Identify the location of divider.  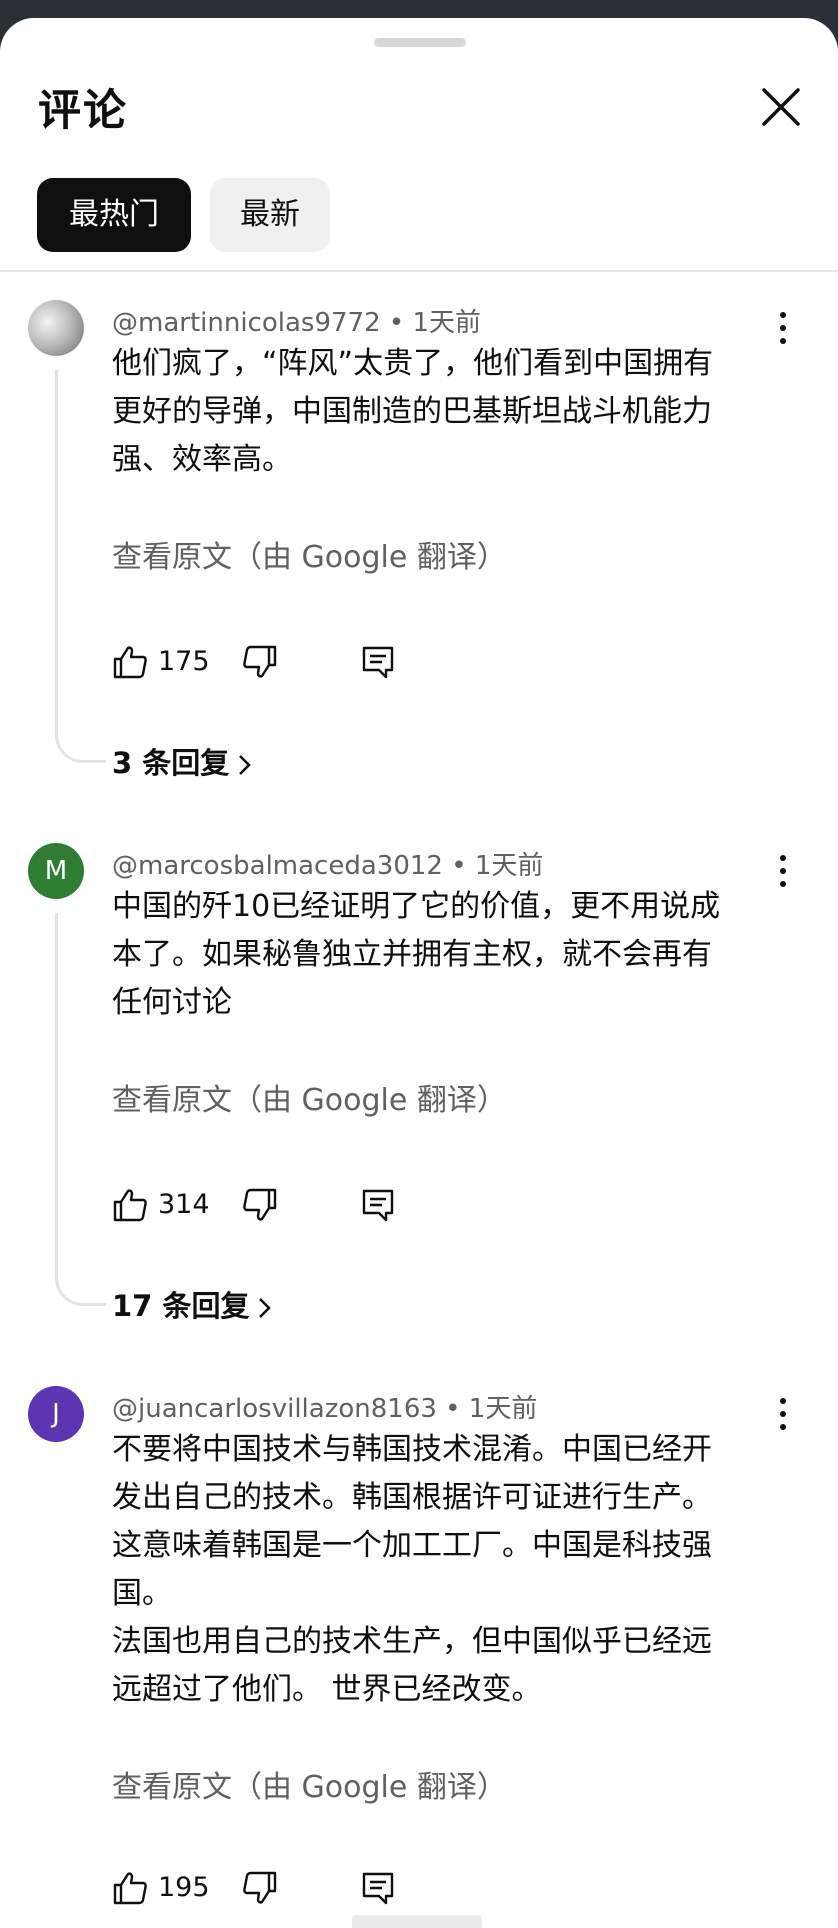
(419, 271).